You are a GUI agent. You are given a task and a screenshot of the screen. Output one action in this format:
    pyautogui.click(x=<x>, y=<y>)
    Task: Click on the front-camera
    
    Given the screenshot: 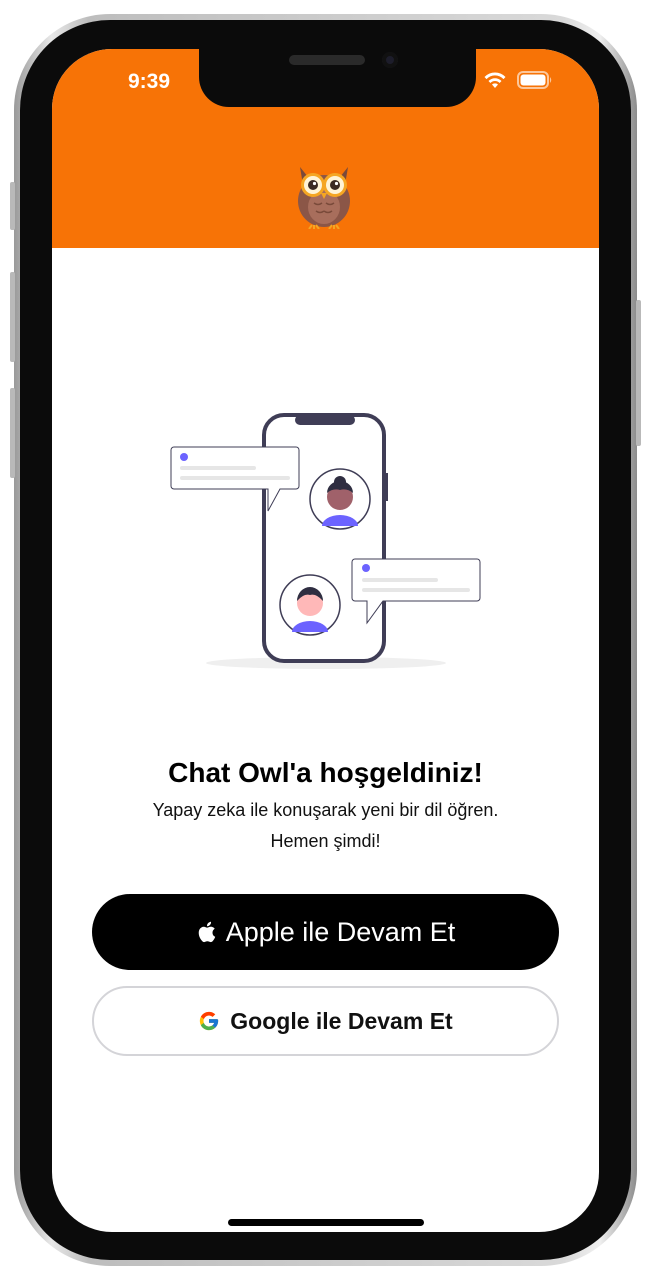 What is the action you would take?
    pyautogui.click(x=390, y=60)
    